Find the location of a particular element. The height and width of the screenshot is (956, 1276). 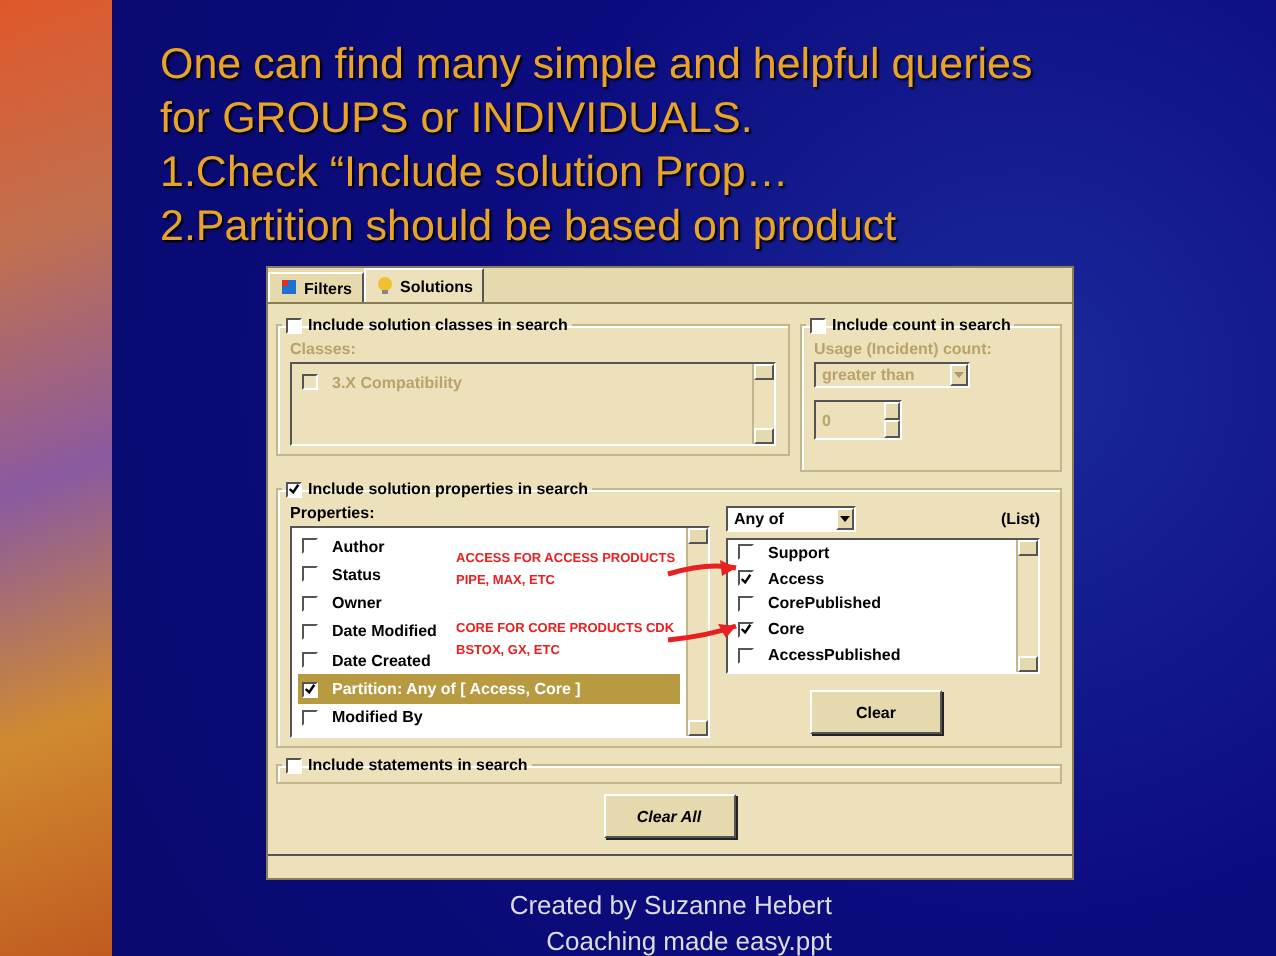

list-row: Status is located at coordinates (341, 575).